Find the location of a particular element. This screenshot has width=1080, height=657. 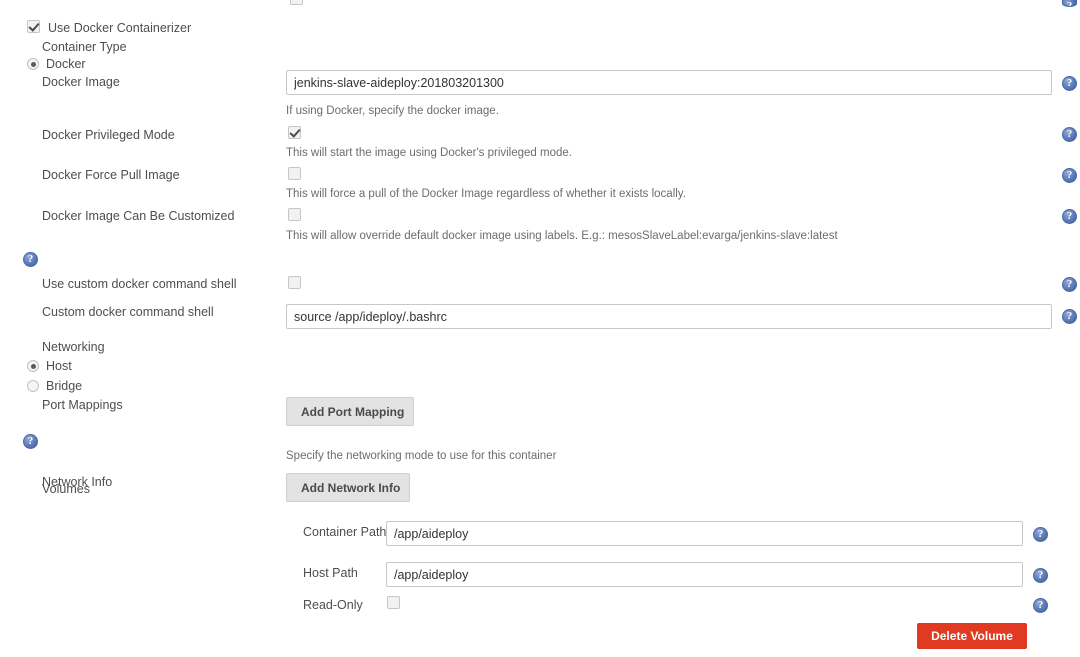

container-path-input is located at coordinates (704, 533).